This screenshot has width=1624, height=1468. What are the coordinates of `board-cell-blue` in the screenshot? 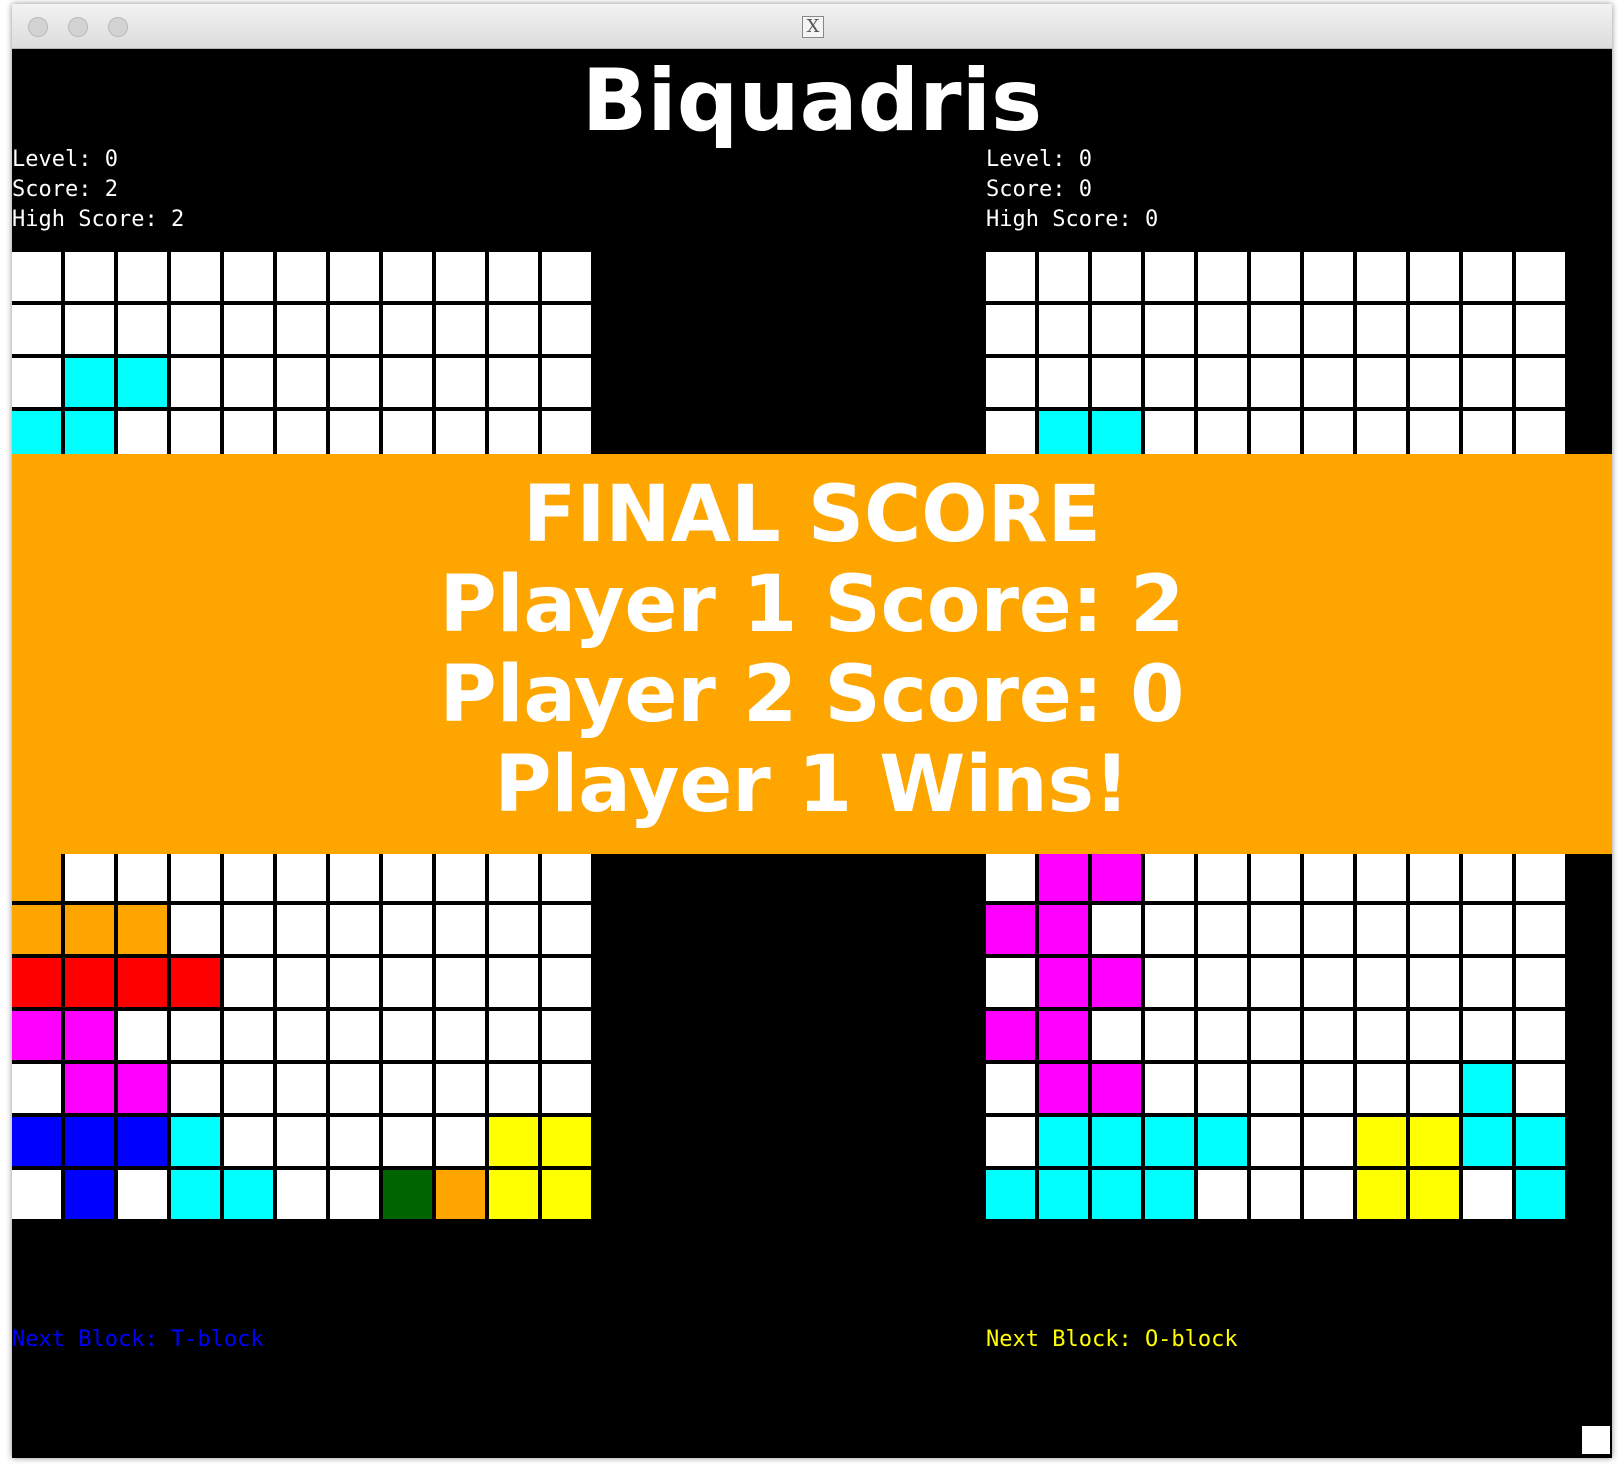 It's located at (36, 1141).